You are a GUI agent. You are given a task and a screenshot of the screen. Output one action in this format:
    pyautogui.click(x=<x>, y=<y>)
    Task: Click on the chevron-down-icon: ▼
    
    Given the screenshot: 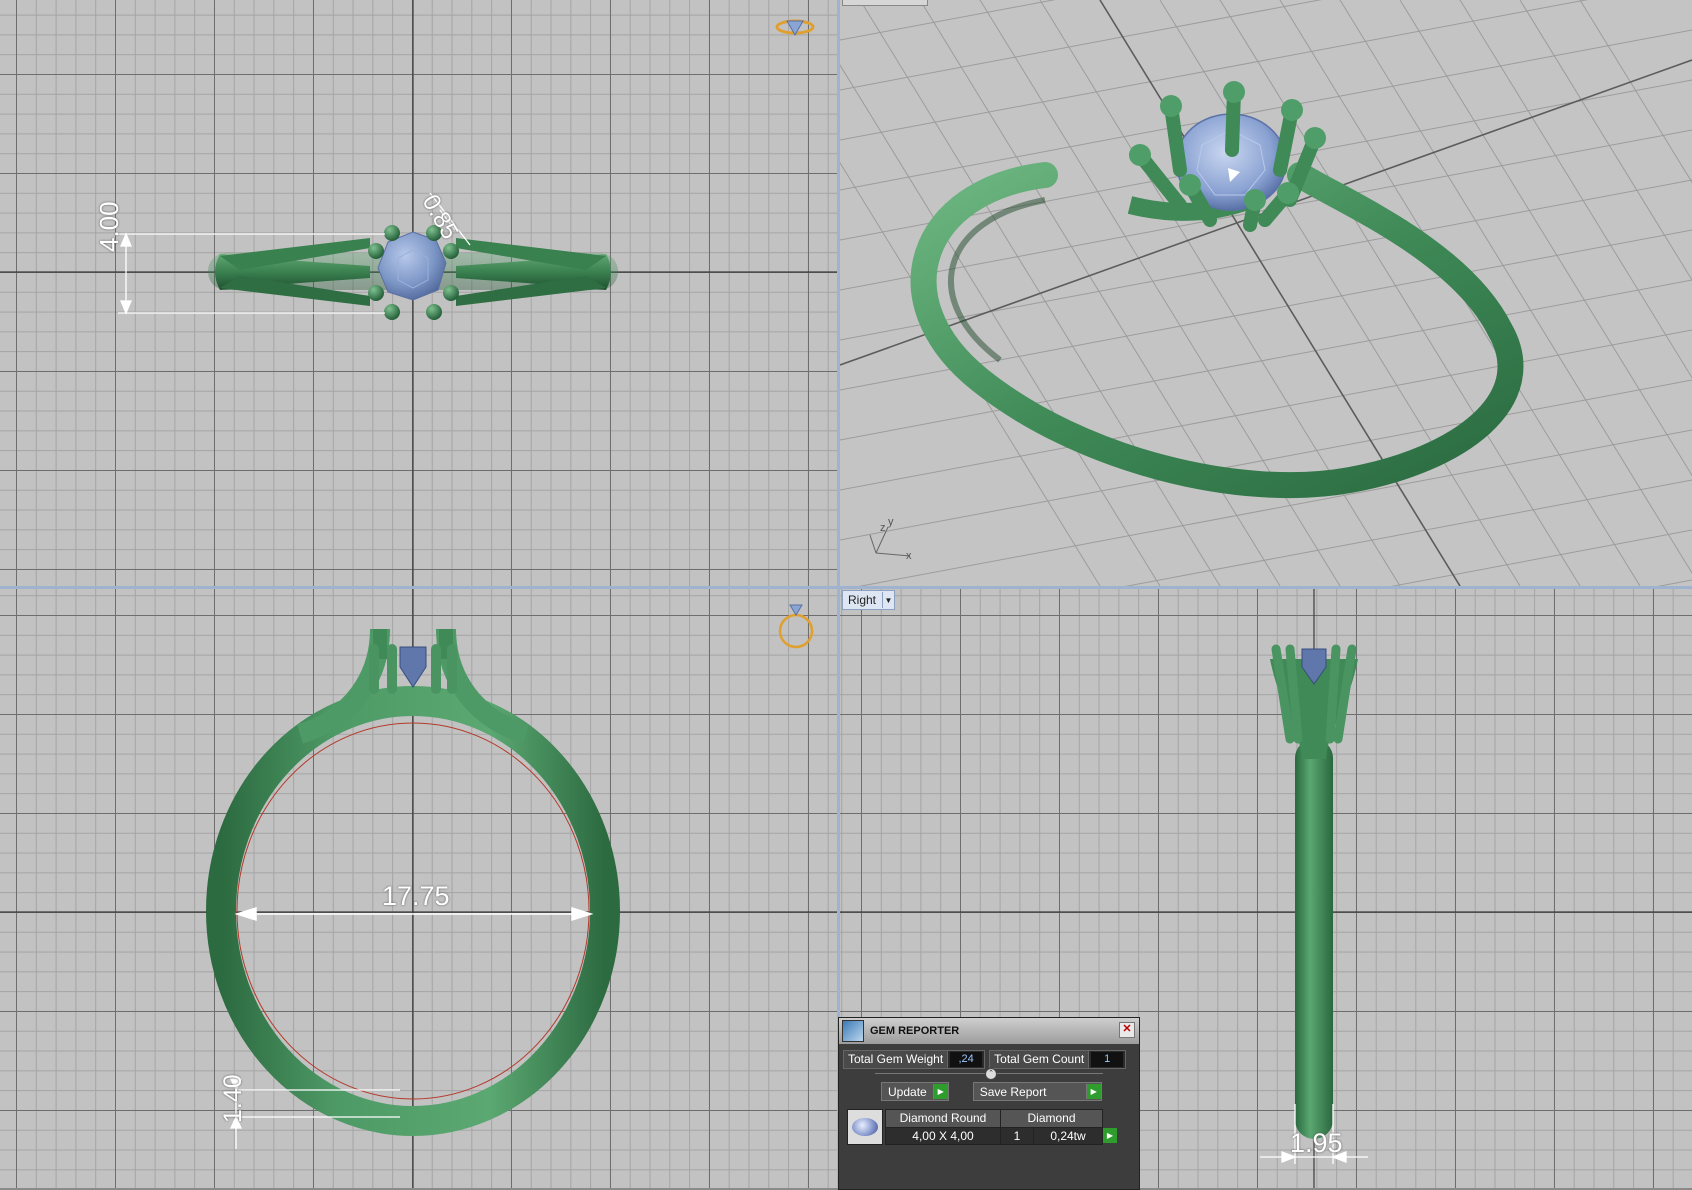 What is the action you would take?
    pyautogui.click(x=888, y=600)
    